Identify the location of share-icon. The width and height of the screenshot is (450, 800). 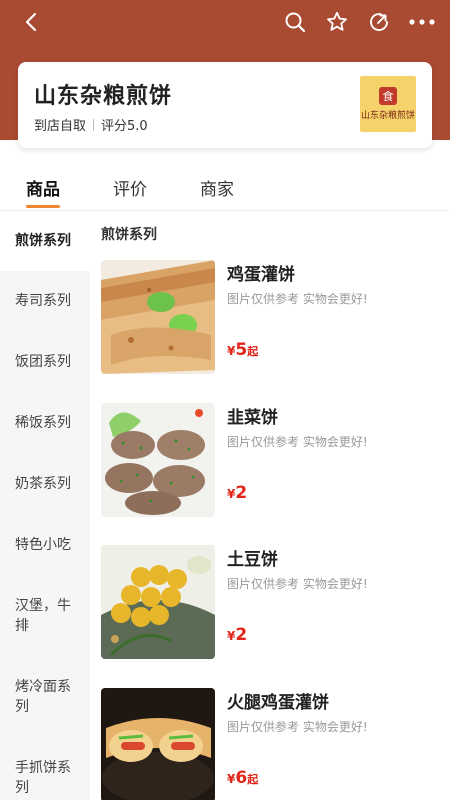
(379, 22).